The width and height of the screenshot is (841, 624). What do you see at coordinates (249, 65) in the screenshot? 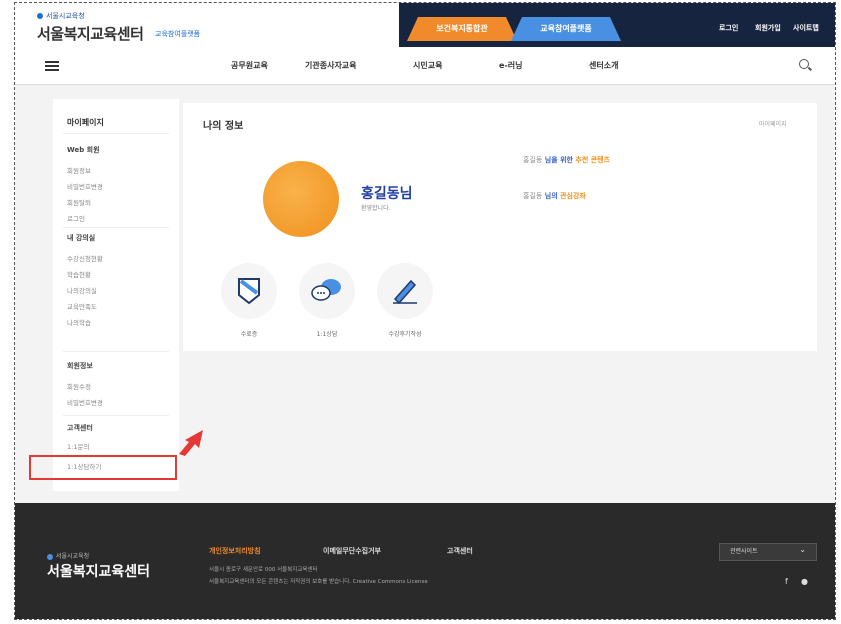
I see `nav-item-officials: 공무원교육` at bounding box center [249, 65].